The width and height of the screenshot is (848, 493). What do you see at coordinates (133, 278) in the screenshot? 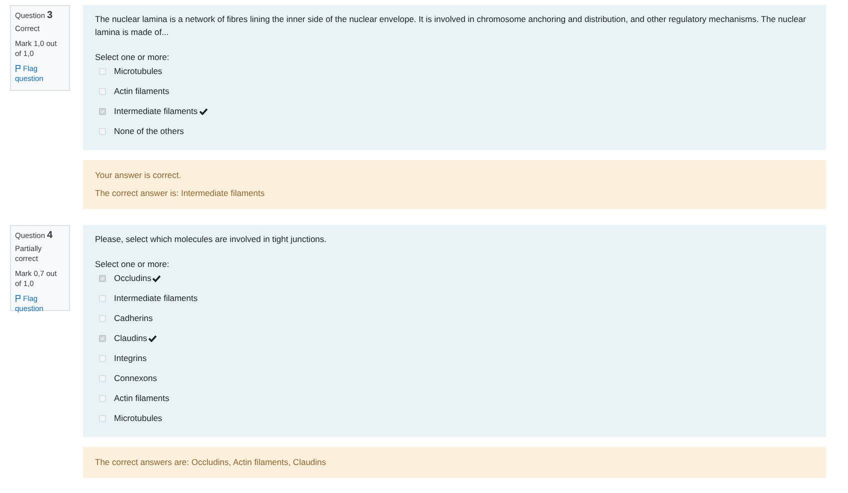
I see `option-label: Occludins` at bounding box center [133, 278].